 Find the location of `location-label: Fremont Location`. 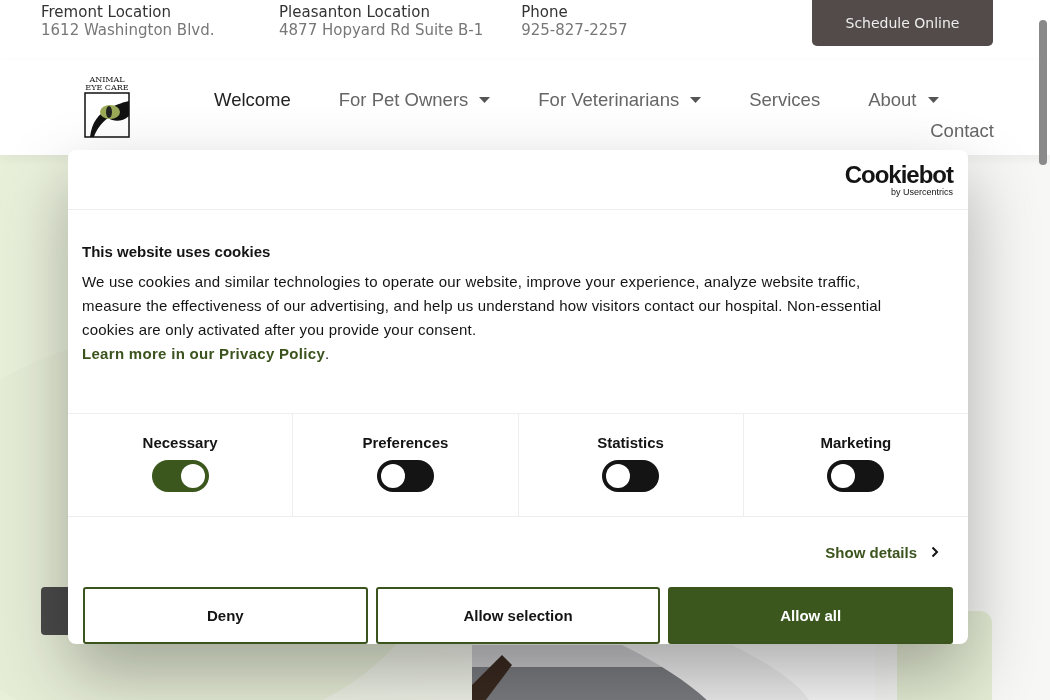

location-label: Fremont Location is located at coordinates (106, 12).